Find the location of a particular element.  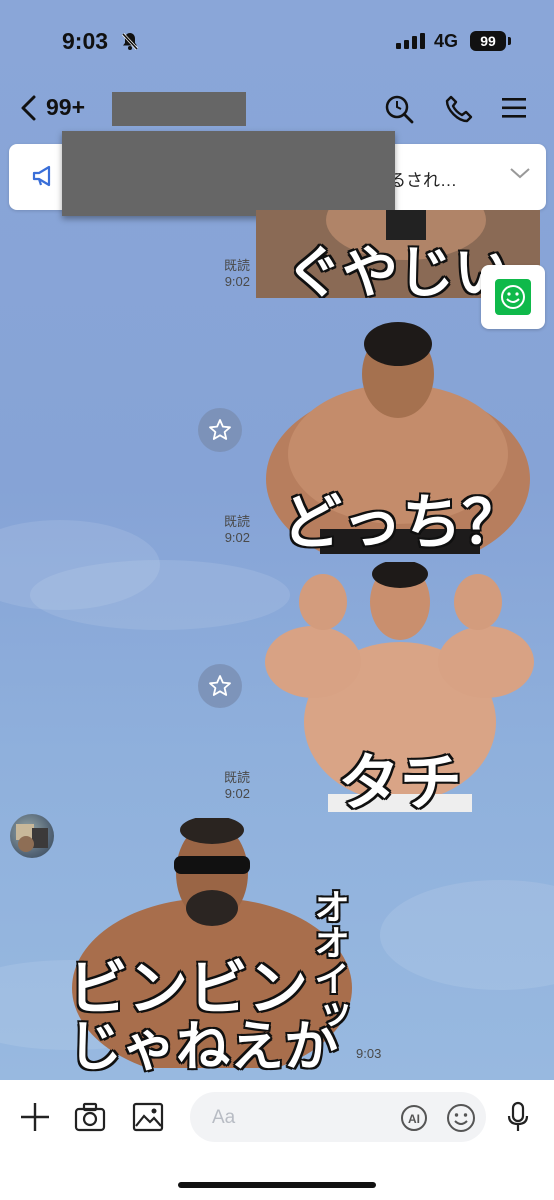

chevron-down-icon is located at coordinates (520, 175).